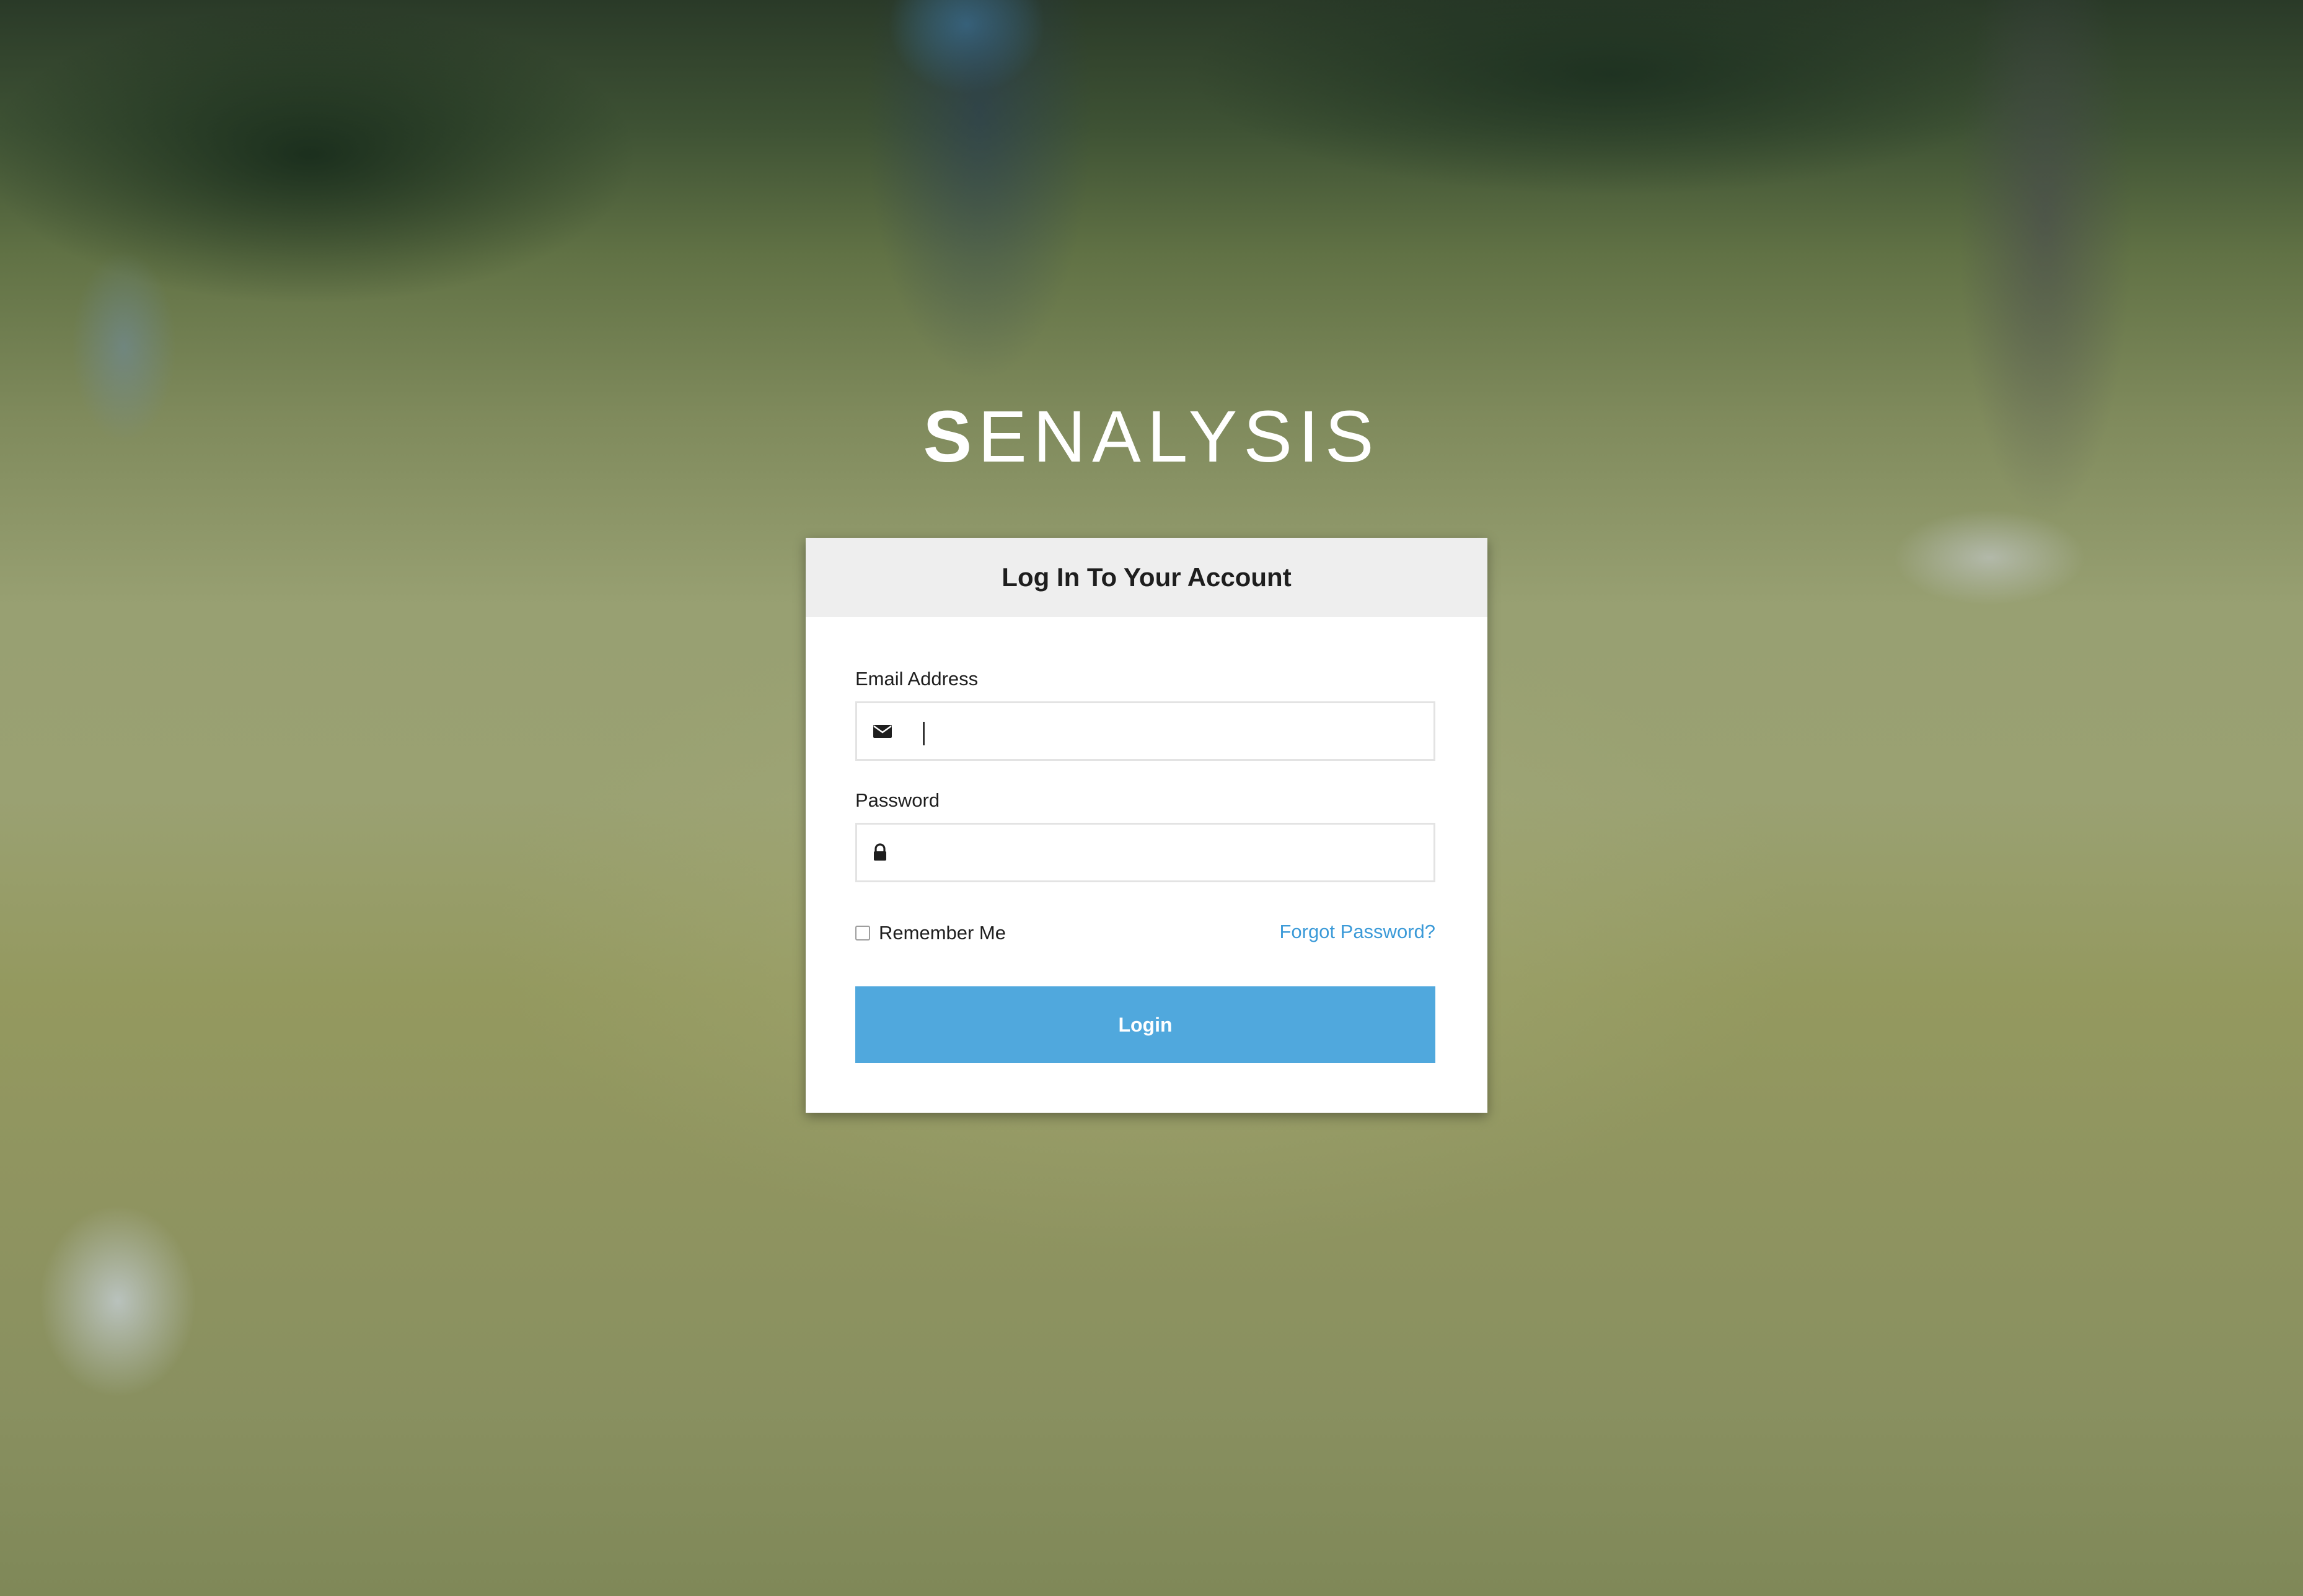  I want to click on login-card-header: Log In To Your Account, so click(1147, 577).